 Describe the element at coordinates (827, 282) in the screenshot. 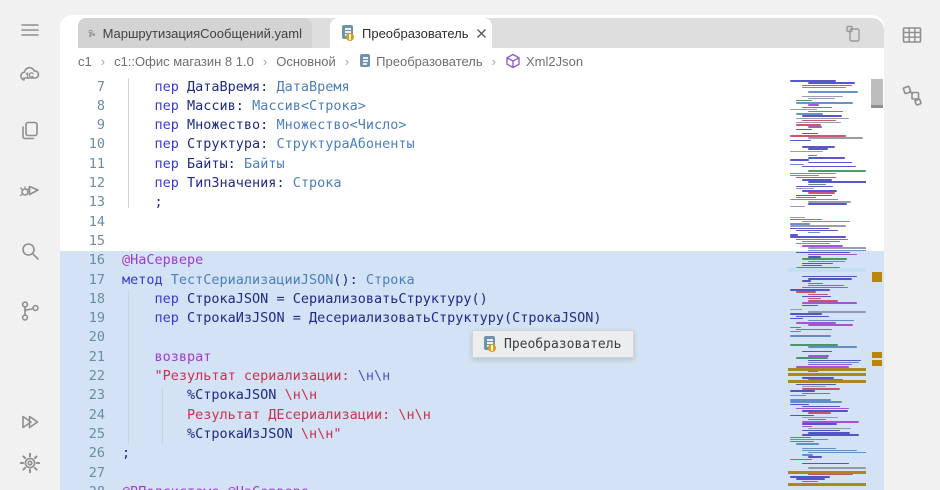

I see `minimap` at that location.